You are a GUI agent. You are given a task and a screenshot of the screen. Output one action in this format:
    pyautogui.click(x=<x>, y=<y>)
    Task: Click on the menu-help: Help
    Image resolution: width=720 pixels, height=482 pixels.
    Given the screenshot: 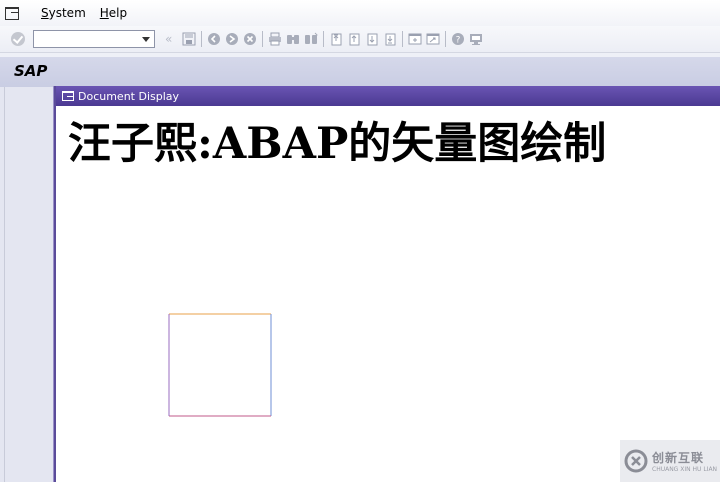 What is the action you would take?
    pyautogui.click(x=113, y=13)
    